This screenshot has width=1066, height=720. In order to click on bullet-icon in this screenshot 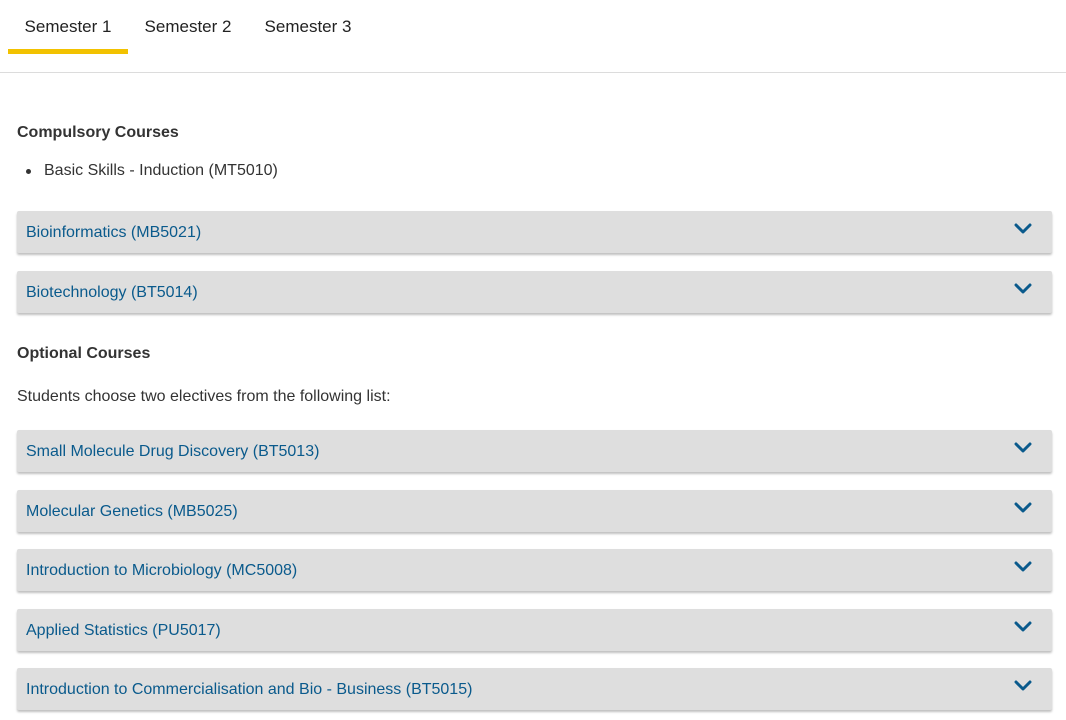, I will do `click(28, 171)`.